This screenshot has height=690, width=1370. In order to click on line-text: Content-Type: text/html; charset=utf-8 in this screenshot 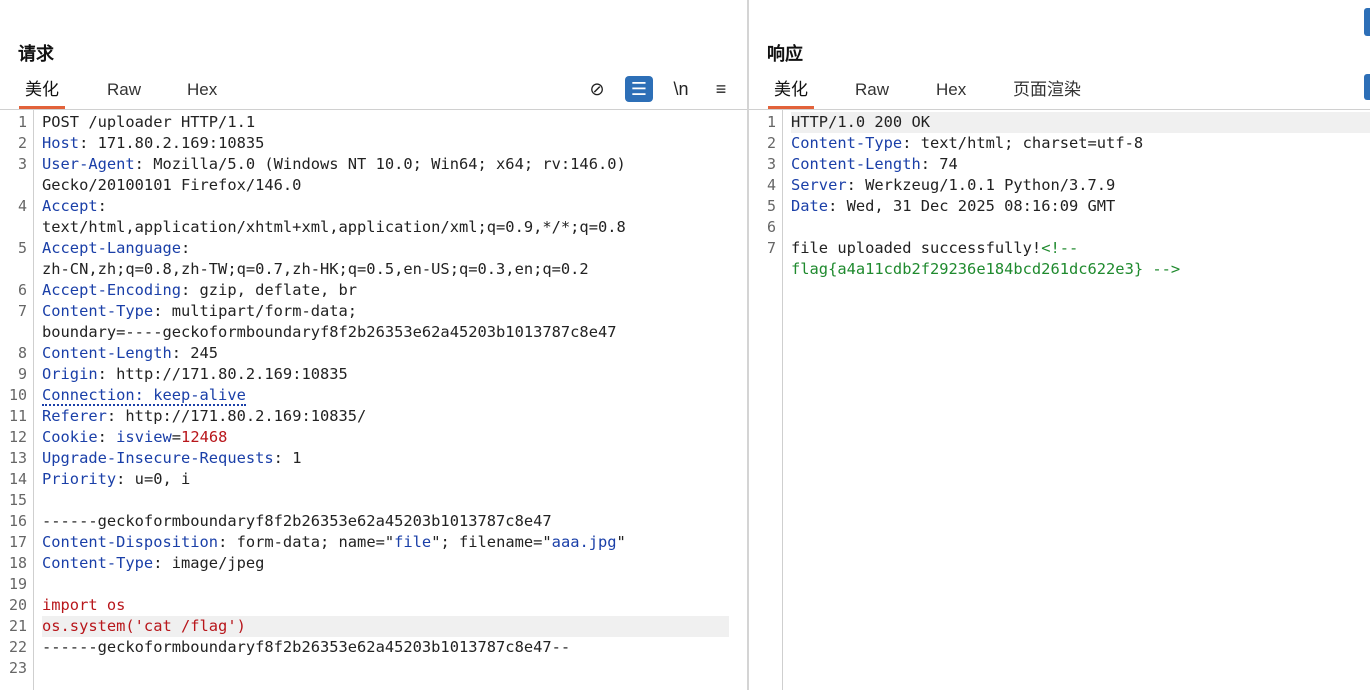, I will do `click(1080, 143)`.